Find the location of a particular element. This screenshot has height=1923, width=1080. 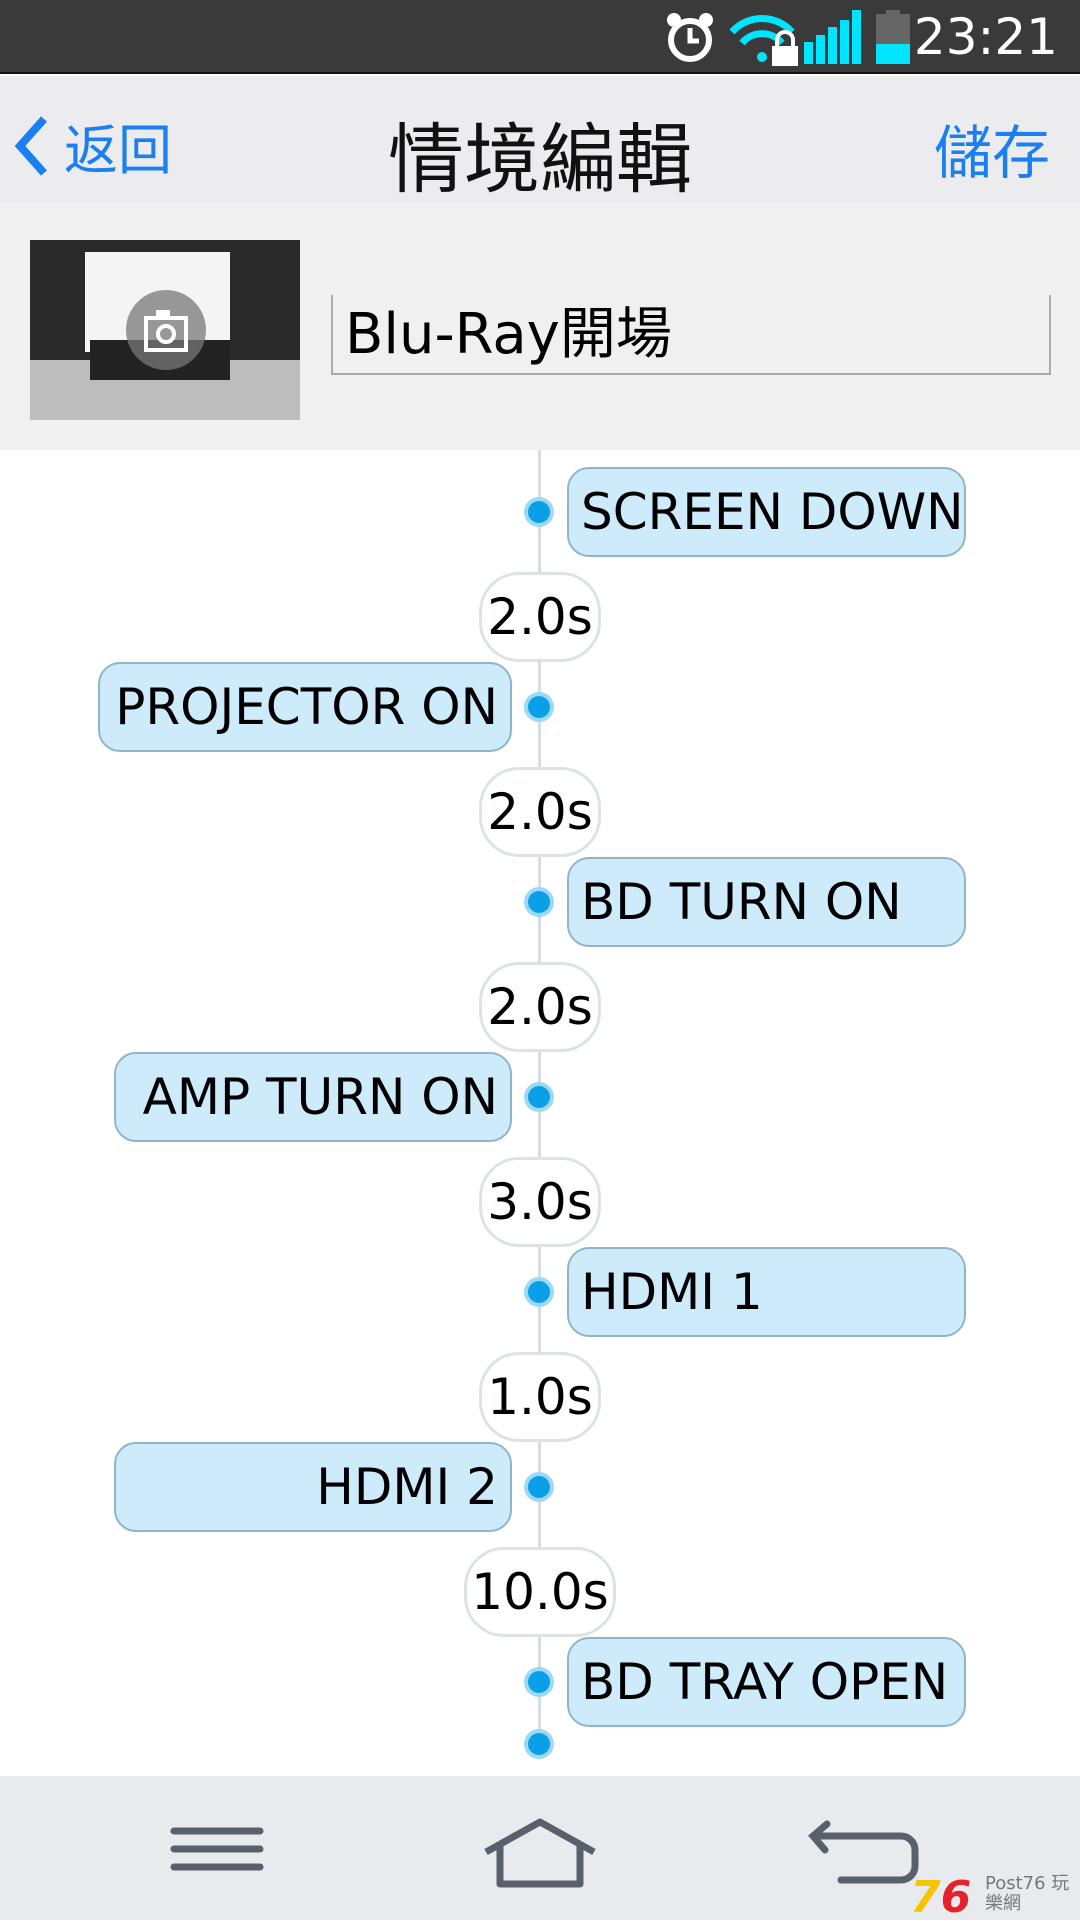

action-step: BD TRAY OPEN is located at coordinates (766, 1682).